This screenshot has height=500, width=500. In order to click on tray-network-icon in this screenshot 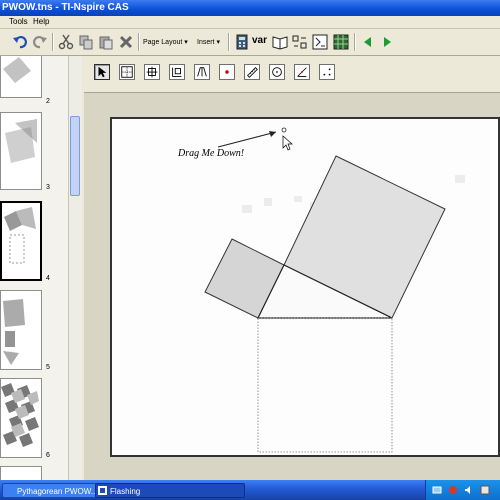, I will do `click(437, 490)`.